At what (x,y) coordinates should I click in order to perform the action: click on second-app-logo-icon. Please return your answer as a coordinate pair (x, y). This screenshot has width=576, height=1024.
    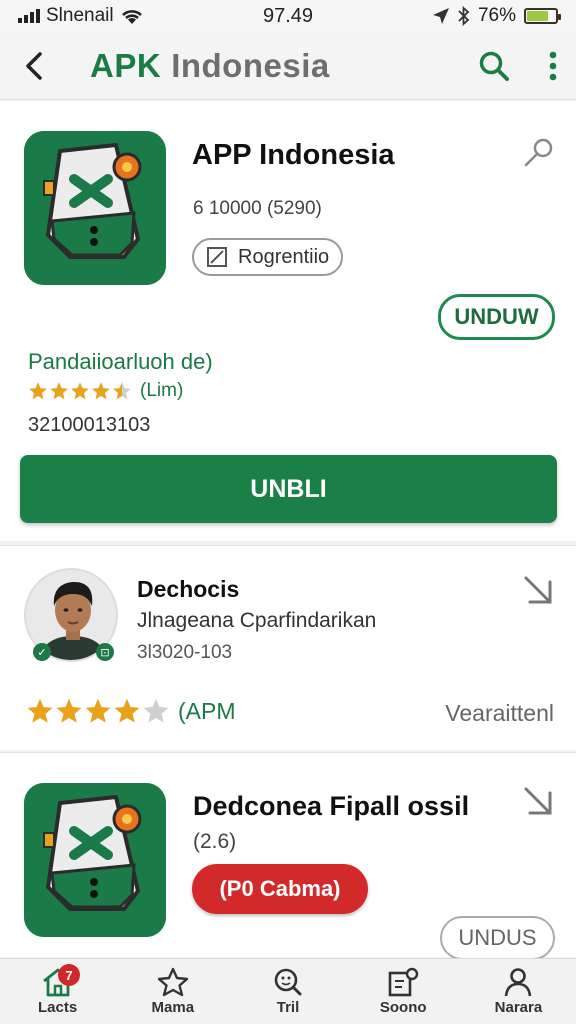
    Looking at the image, I should click on (95, 860).